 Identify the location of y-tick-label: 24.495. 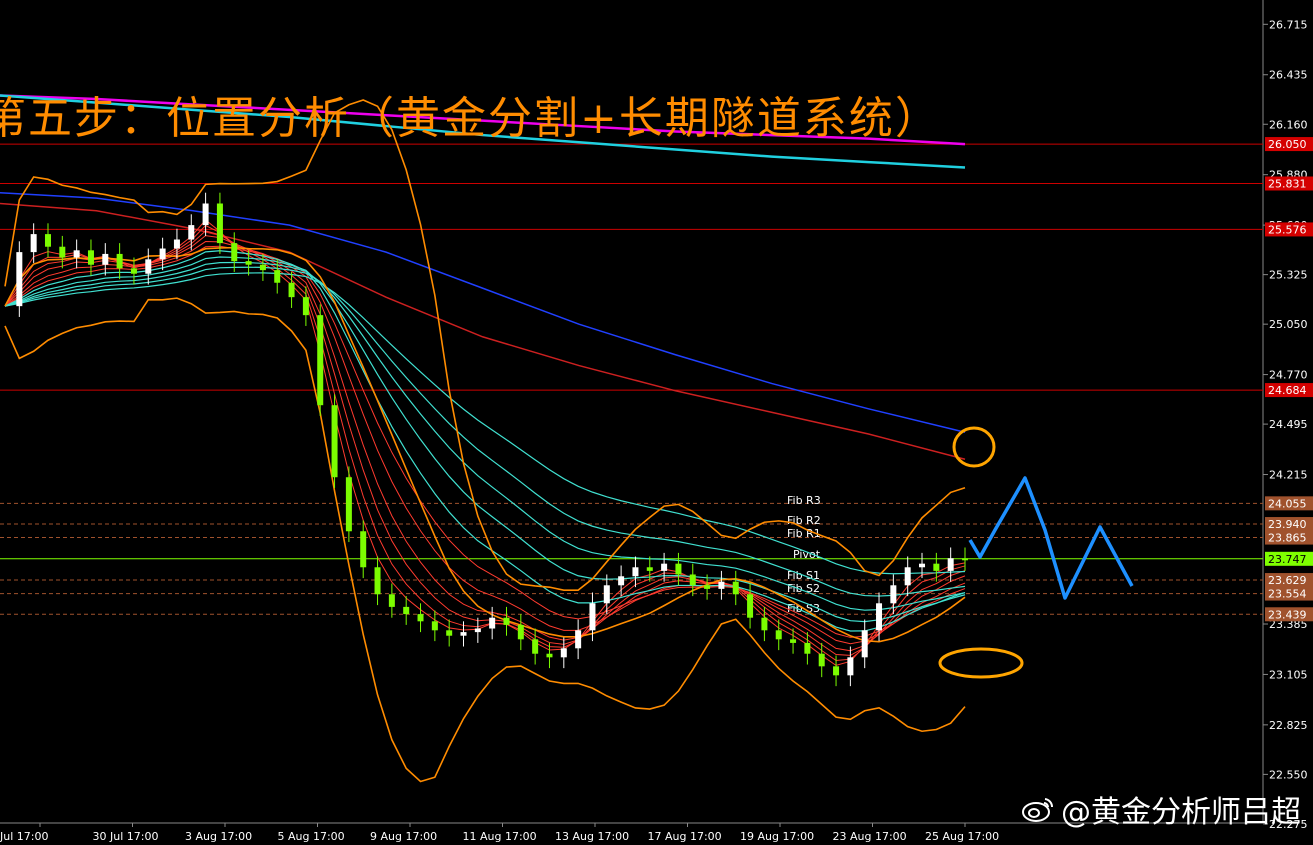
(1288, 424).